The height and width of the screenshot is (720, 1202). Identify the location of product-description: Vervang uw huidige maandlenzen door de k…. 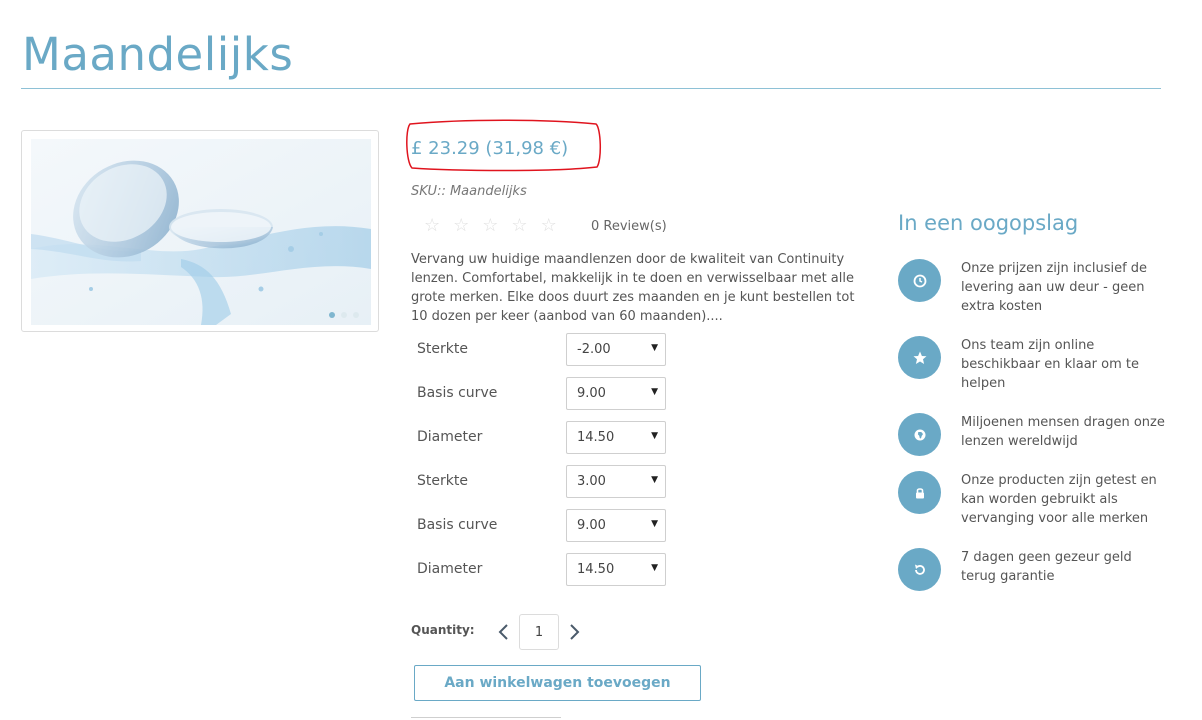
(633, 288).